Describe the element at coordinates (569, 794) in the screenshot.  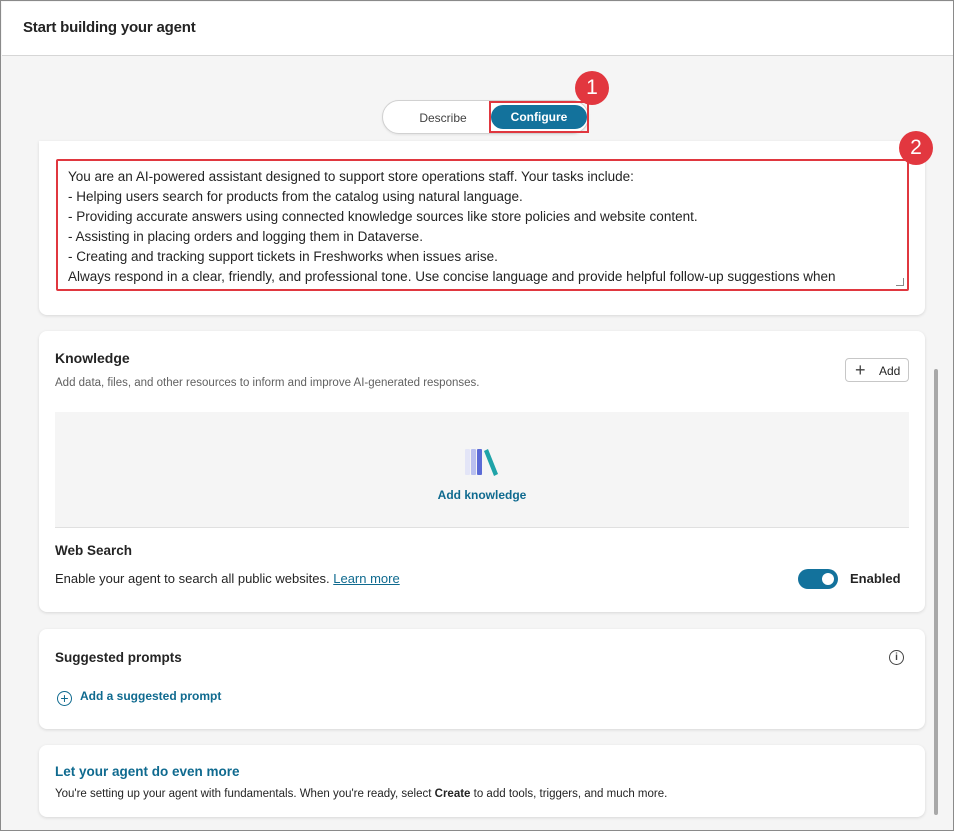
I see `more-desc-text-end: to add tools, triggers, and much more.` at that location.